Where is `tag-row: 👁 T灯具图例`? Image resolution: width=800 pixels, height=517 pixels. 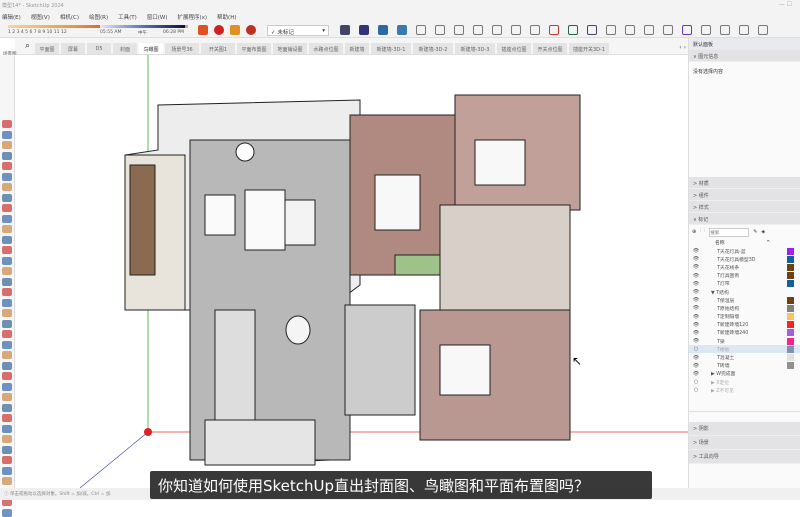 tag-row: 👁 T灯具图例 is located at coordinates (744, 276).